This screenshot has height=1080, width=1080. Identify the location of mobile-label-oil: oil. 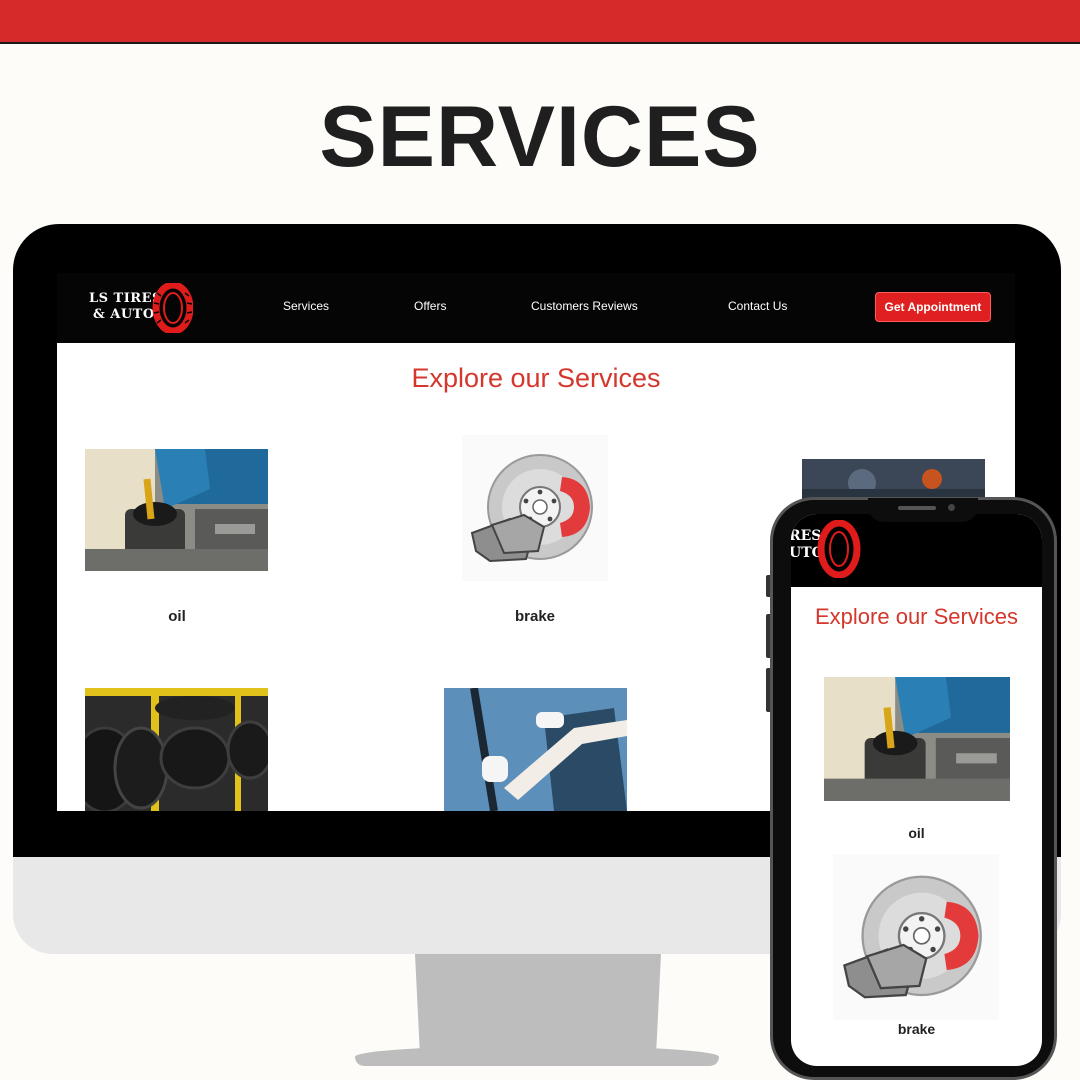
(916, 833).